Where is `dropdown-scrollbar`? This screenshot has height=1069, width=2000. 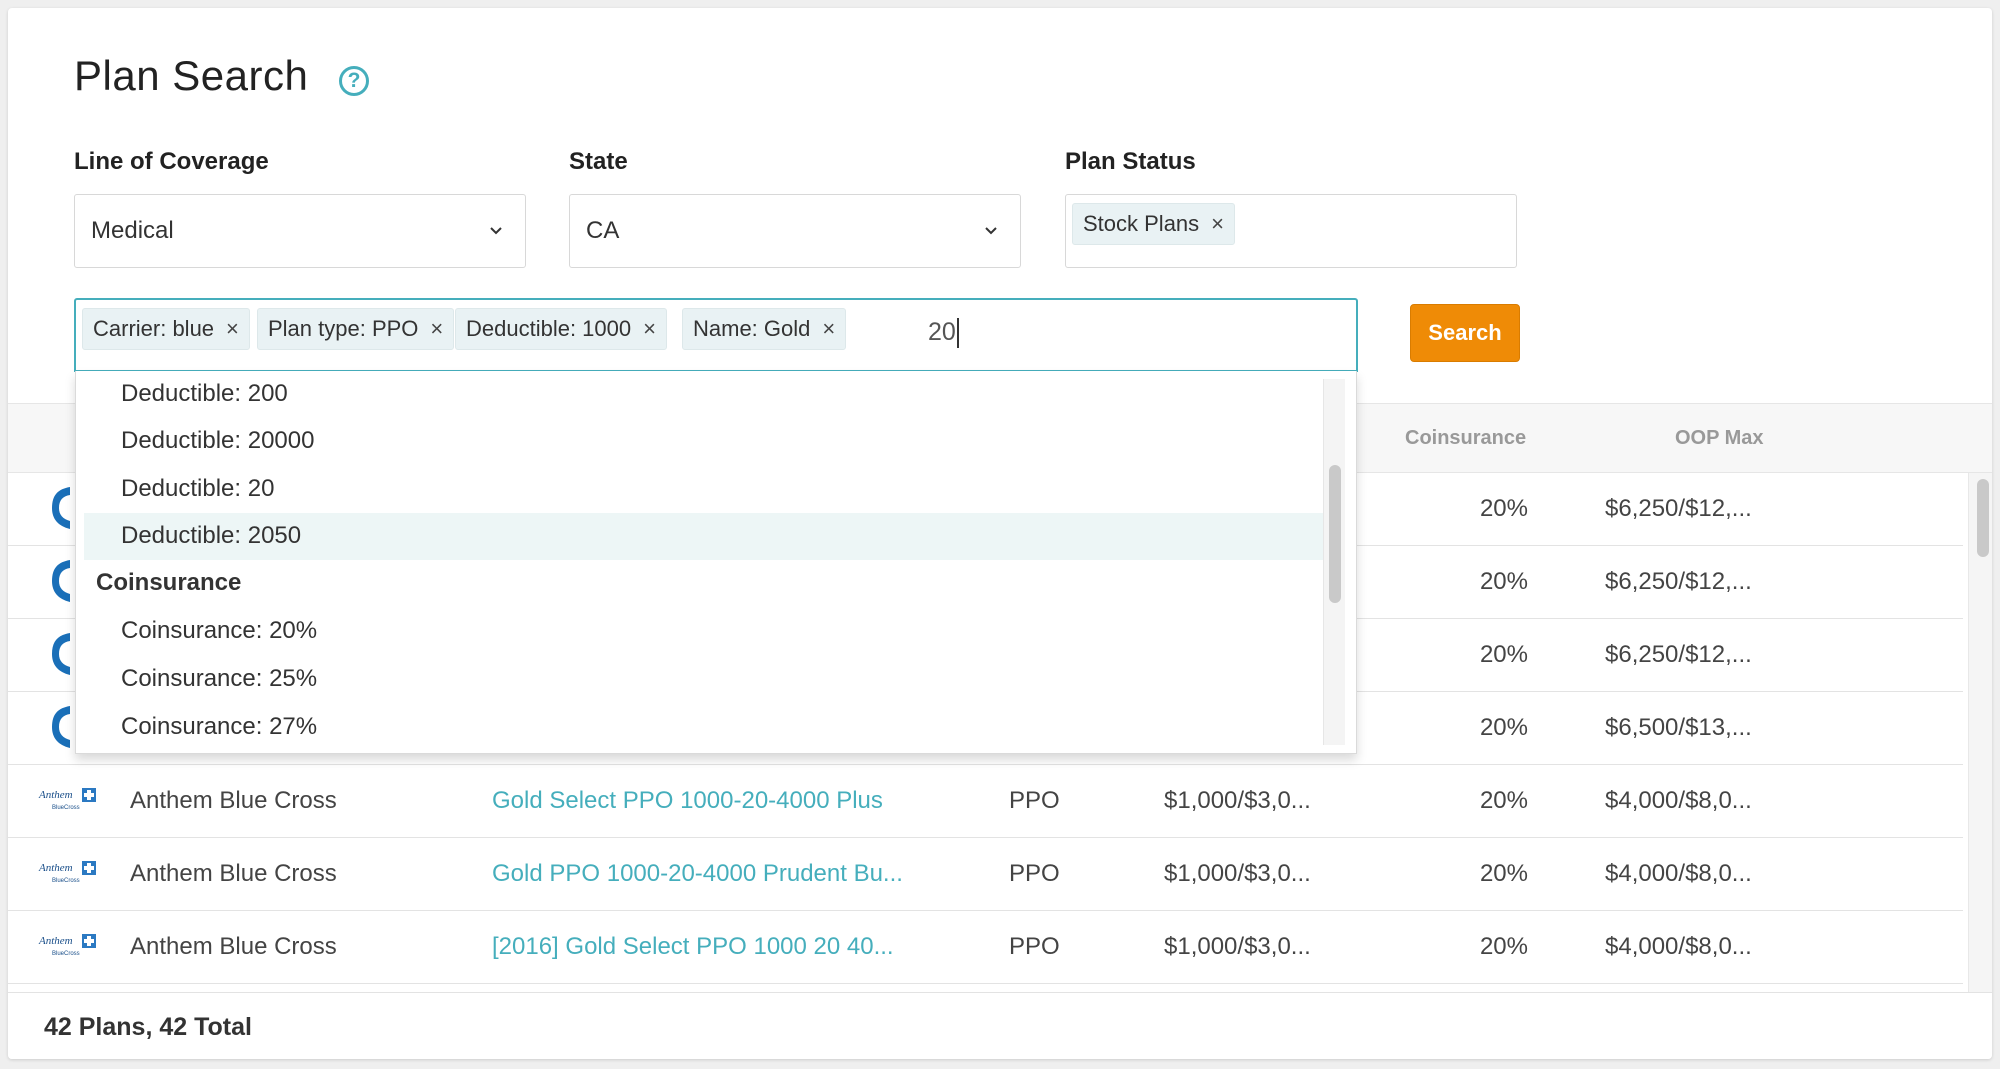 dropdown-scrollbar is located at coordinates (1334, 562).